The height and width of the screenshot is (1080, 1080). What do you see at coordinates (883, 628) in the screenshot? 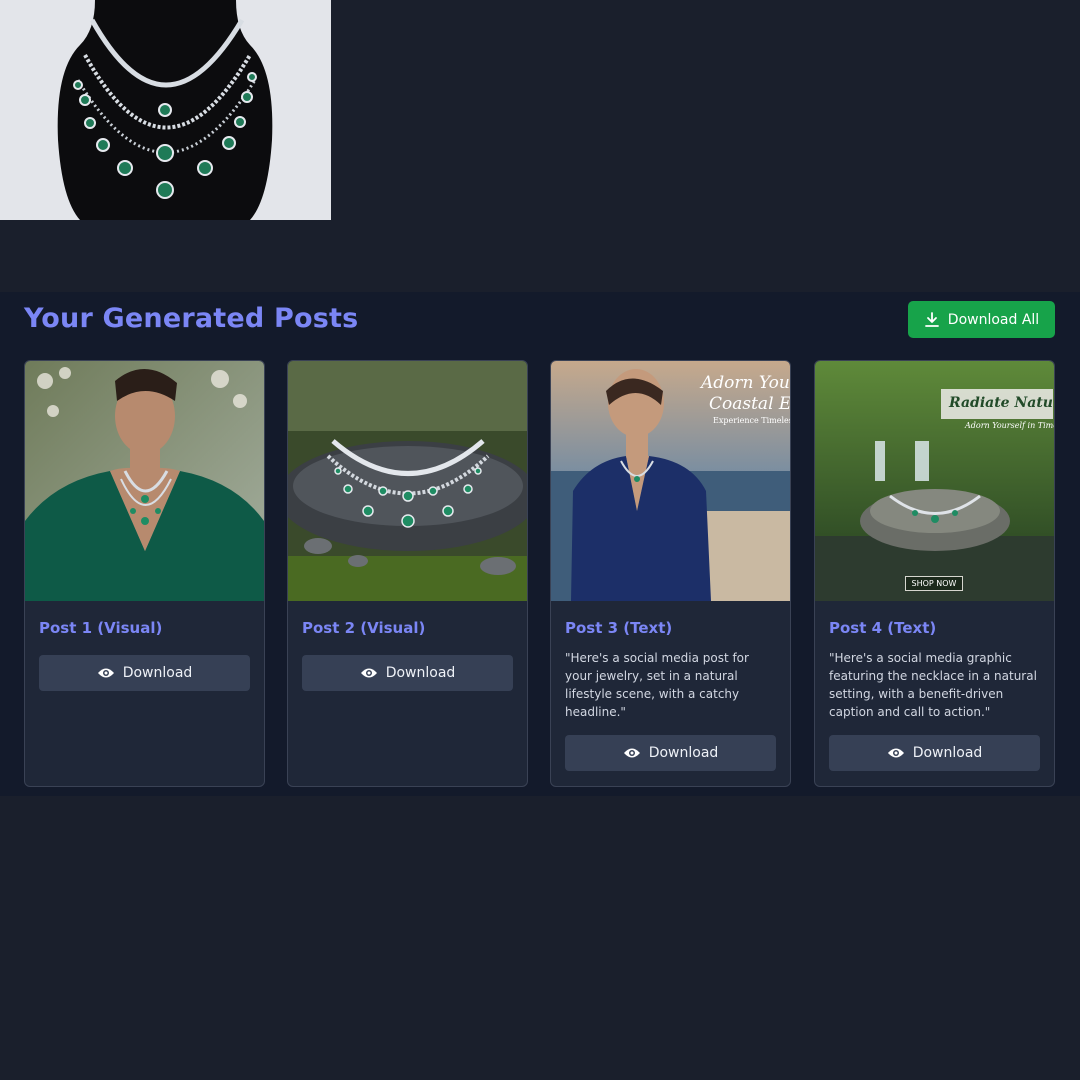
I see `post-4-title: Post 4 (Text)` at bounding box center [883, 628].